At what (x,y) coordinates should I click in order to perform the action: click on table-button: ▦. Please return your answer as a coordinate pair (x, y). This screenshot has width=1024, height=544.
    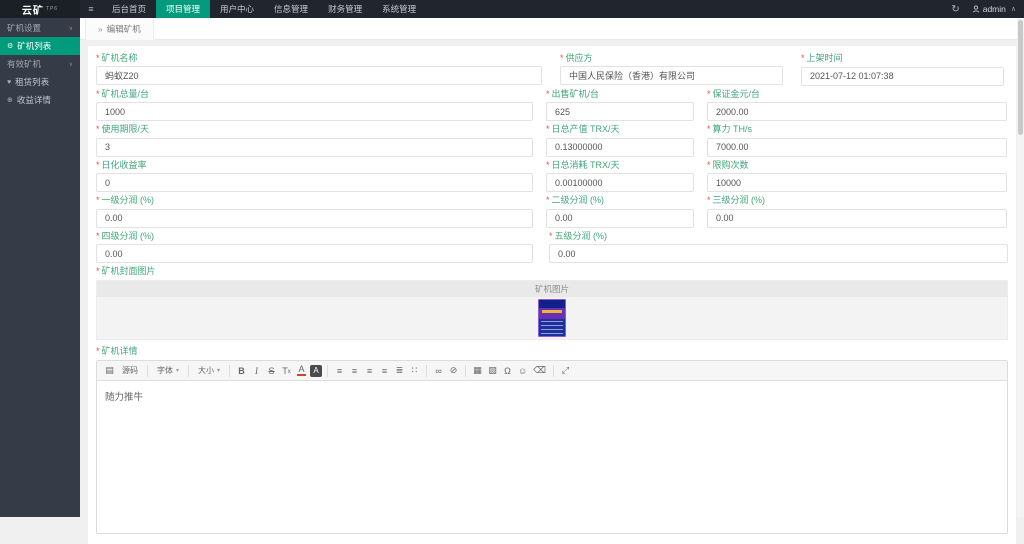
    Looking at the image, I should click on (477, 371).